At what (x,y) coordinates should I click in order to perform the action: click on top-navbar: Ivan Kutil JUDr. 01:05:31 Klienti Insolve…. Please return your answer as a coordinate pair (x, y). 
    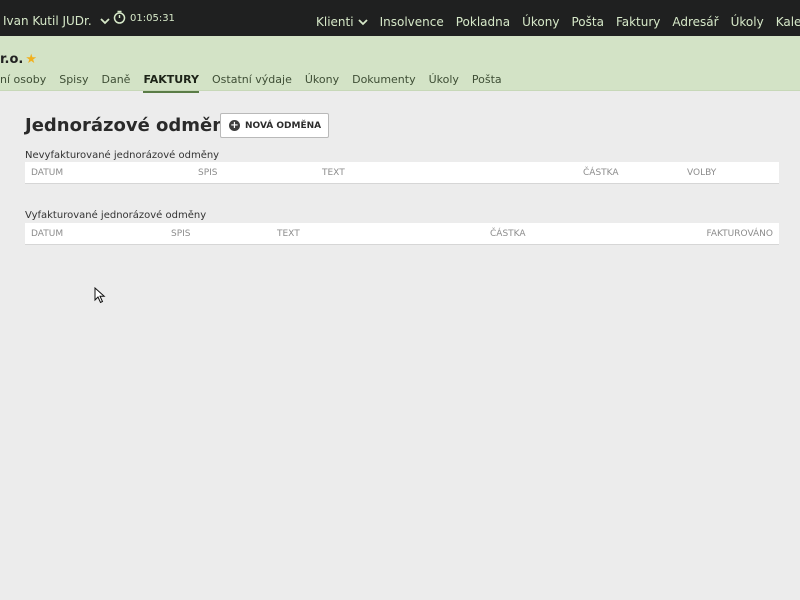
    Looking at the image, I should click on (400, 18).